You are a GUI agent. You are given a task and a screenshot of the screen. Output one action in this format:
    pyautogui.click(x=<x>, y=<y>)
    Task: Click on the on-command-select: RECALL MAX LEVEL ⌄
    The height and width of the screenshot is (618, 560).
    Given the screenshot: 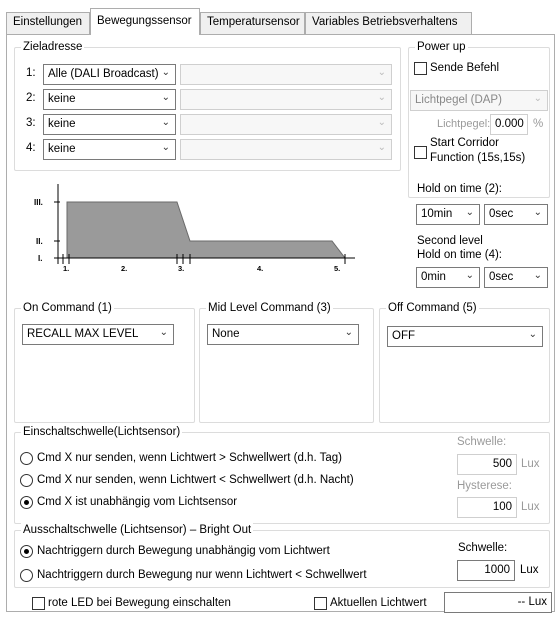 What is the action you would take?
    pyautogui.click(x=98, y=334)
    